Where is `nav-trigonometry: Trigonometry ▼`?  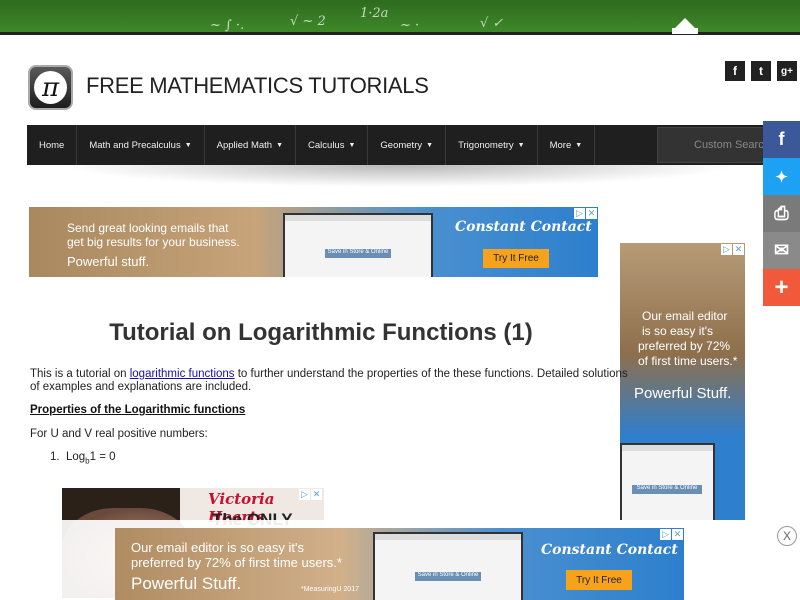 nav-trigonometry: Trigonometry ▼ is located at coordinates (492, 145).